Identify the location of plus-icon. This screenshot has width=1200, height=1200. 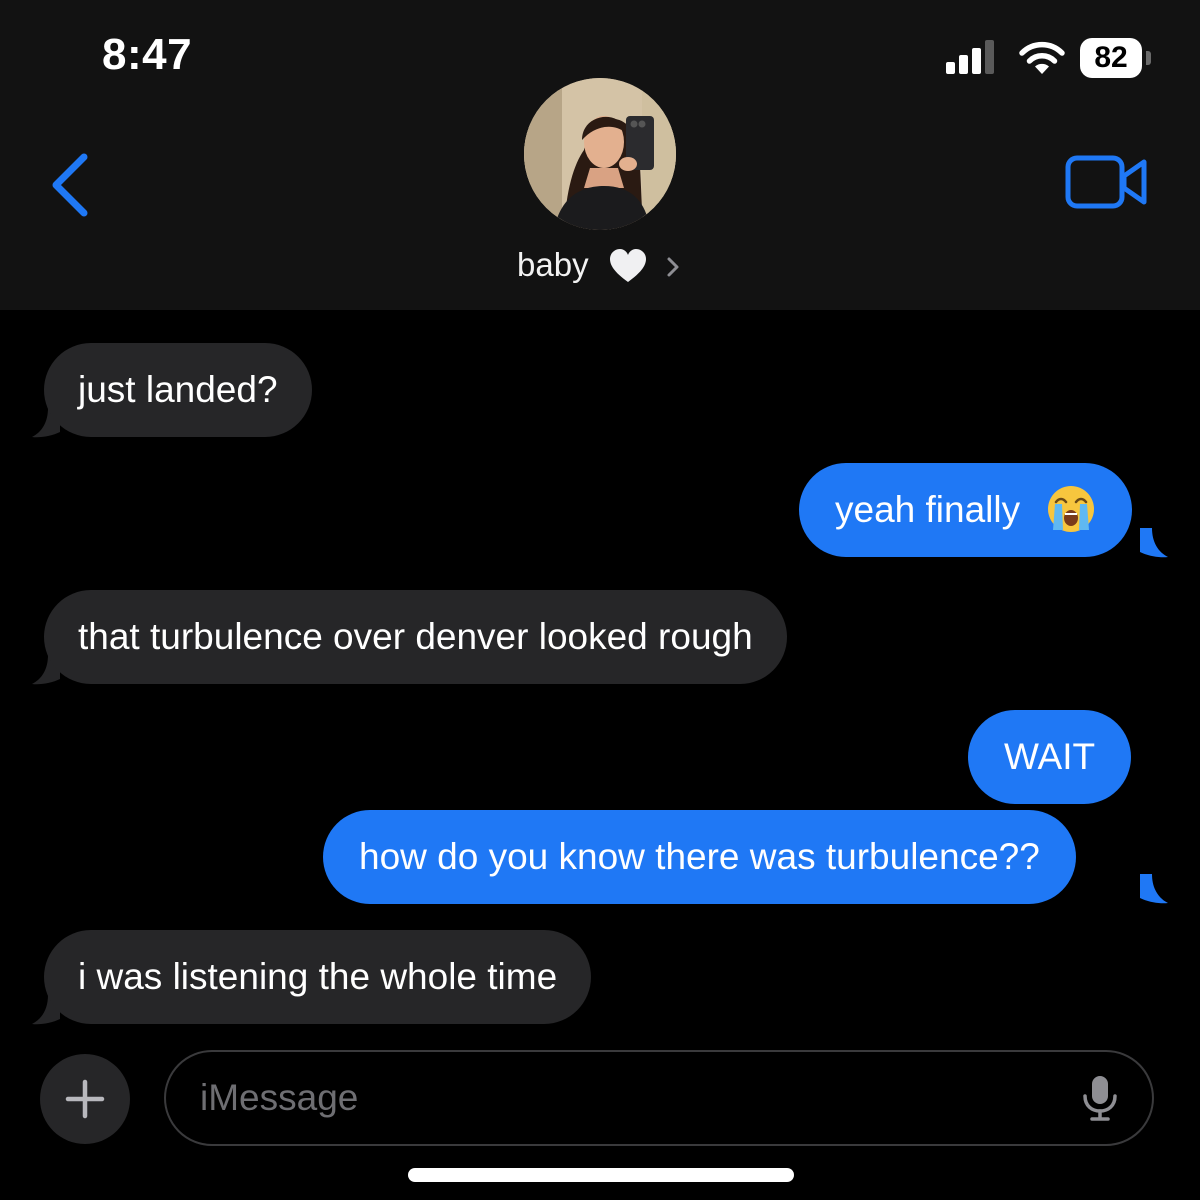
(85, 1099).